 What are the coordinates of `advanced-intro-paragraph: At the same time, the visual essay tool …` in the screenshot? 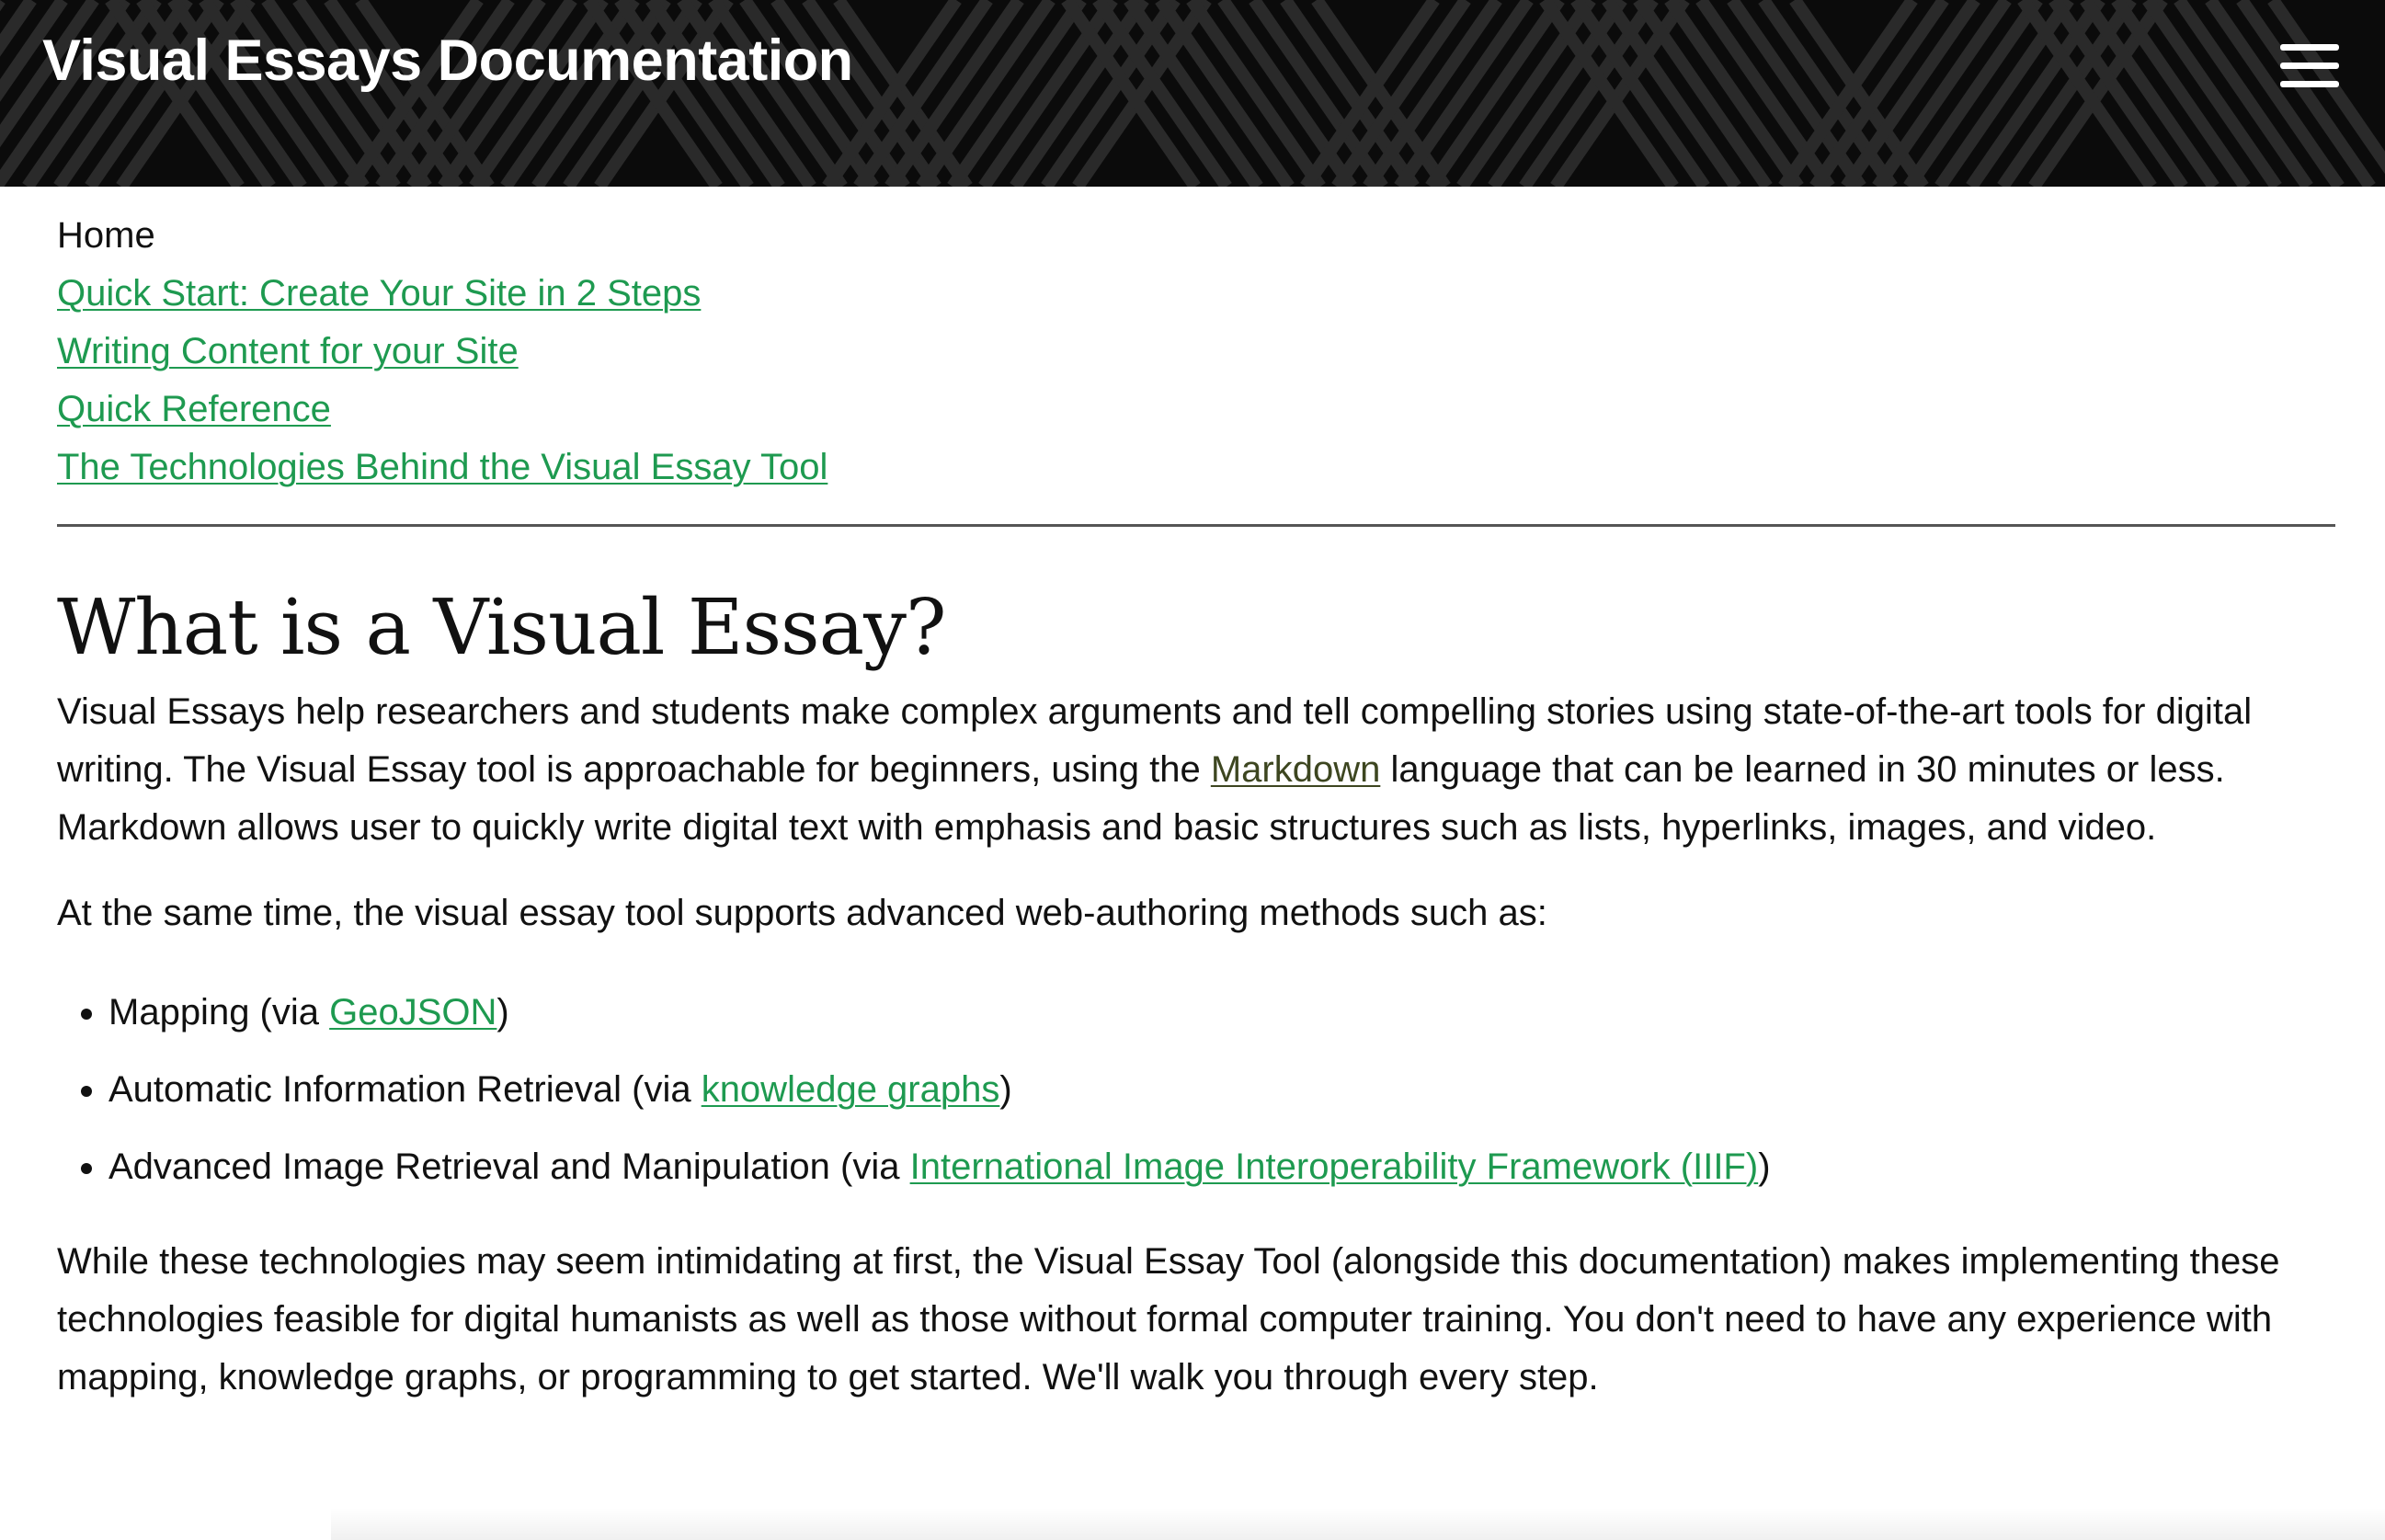 It's located at (802, 913).